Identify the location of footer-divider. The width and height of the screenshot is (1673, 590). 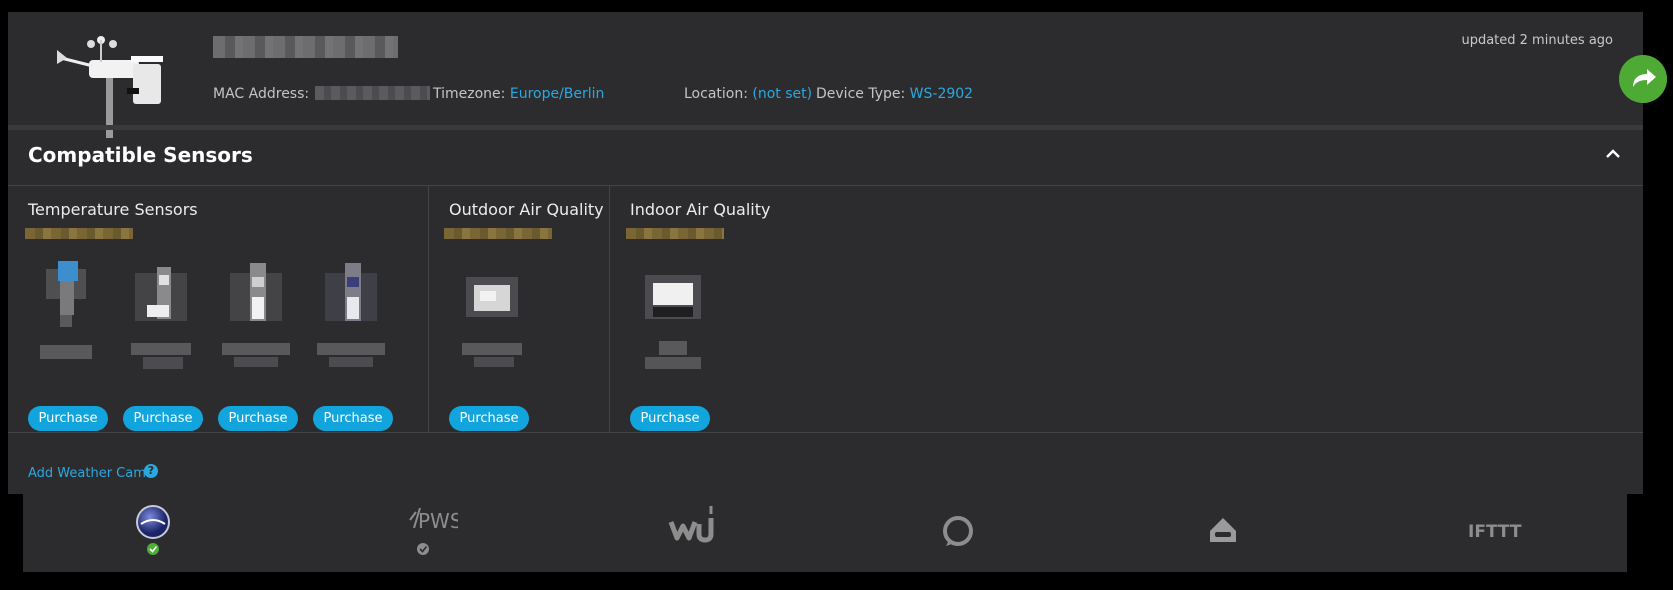
(825, 432).